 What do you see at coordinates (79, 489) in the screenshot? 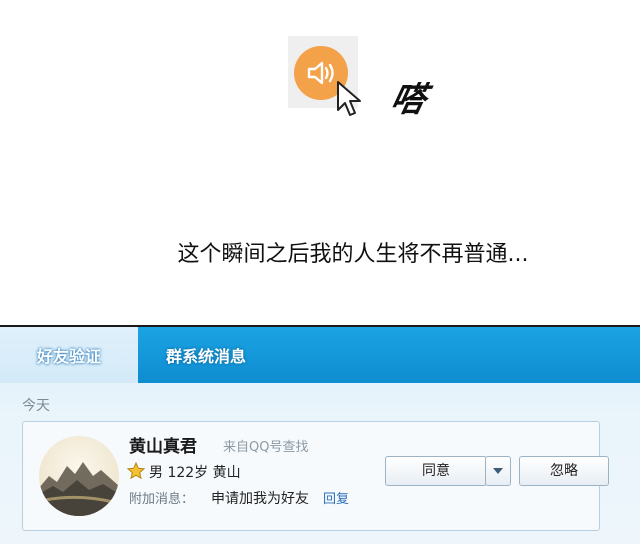
I see `mountain-landscape-icon` at bounding box center [79, 489].